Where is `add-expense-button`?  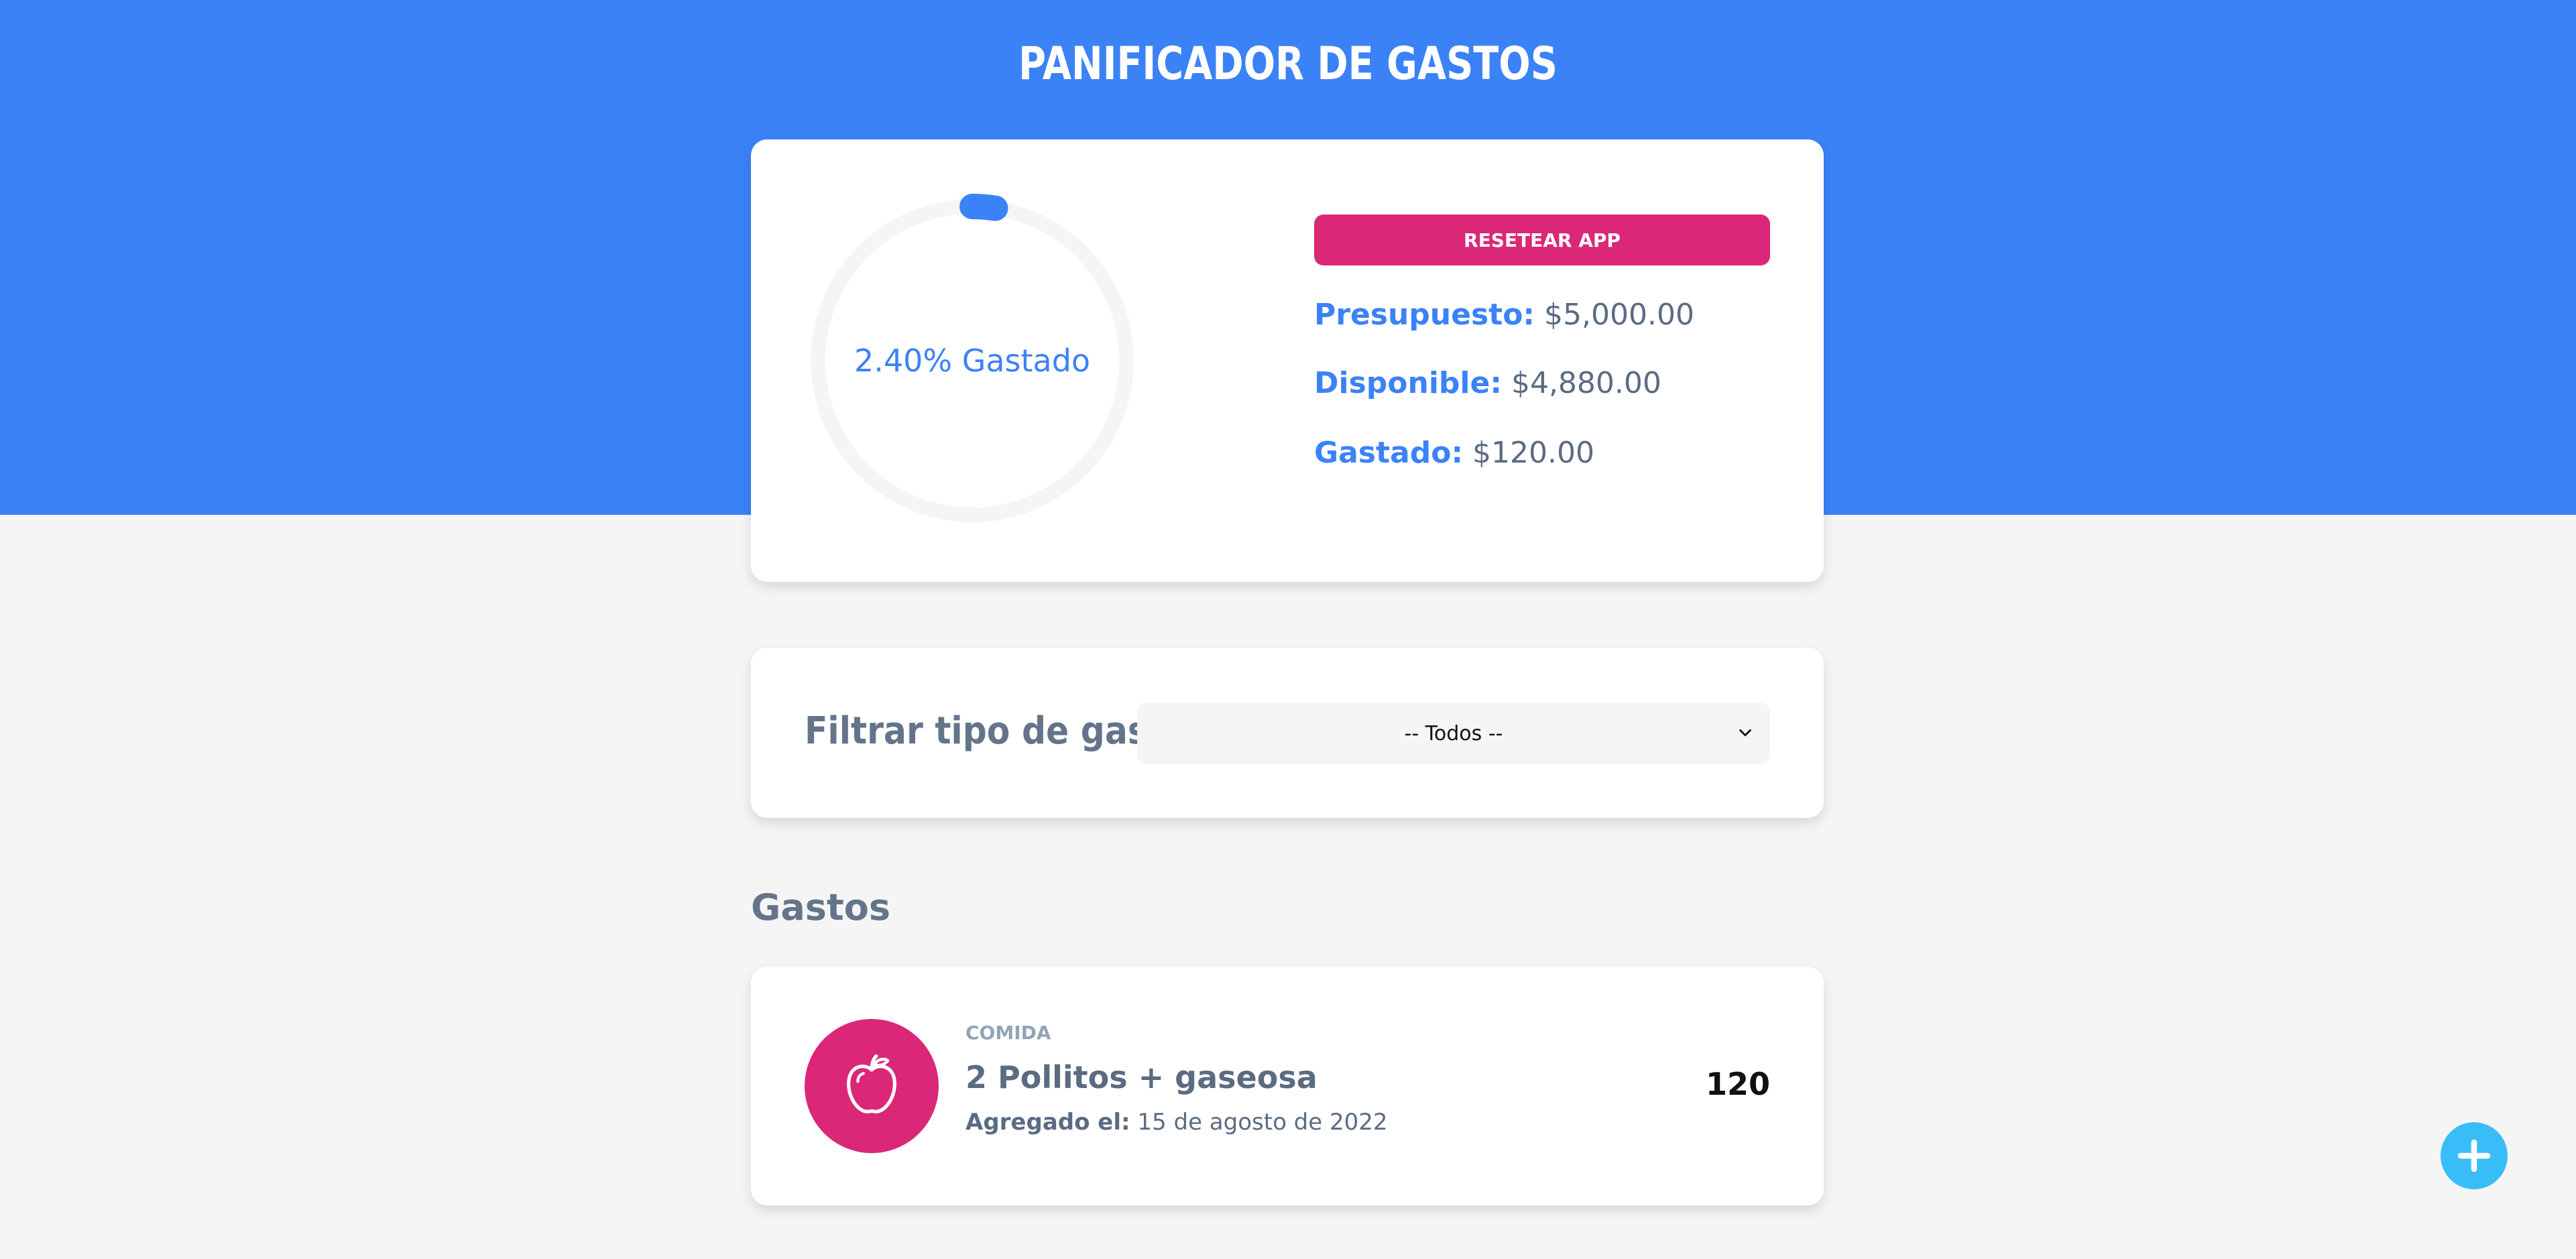 add-expense-button is located at coordinates (2474, 1155).